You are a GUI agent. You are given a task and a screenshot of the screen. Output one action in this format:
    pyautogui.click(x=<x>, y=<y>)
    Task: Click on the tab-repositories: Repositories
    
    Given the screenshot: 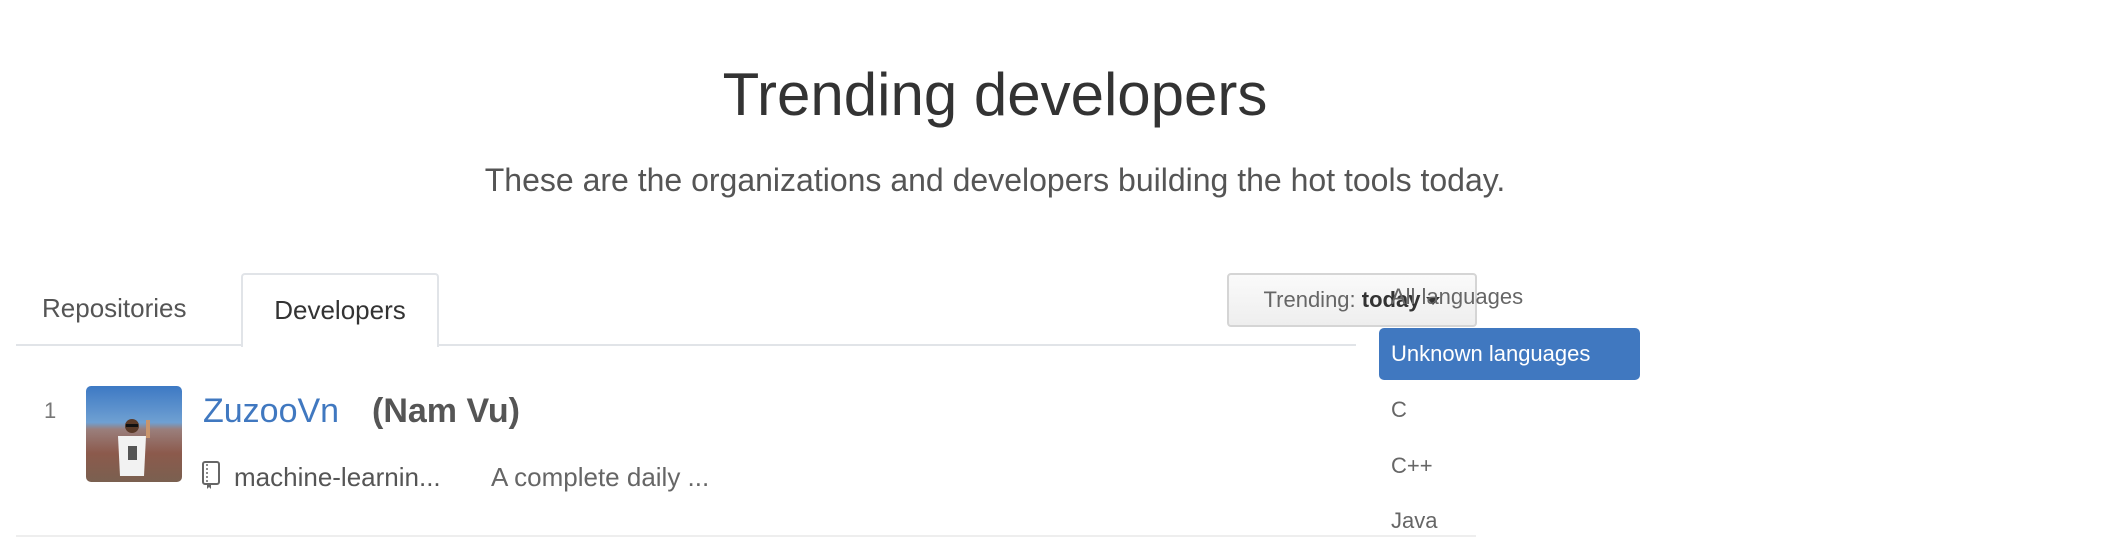 What is the action you would take?
    pyautogui.click(x=114, y=309)
    